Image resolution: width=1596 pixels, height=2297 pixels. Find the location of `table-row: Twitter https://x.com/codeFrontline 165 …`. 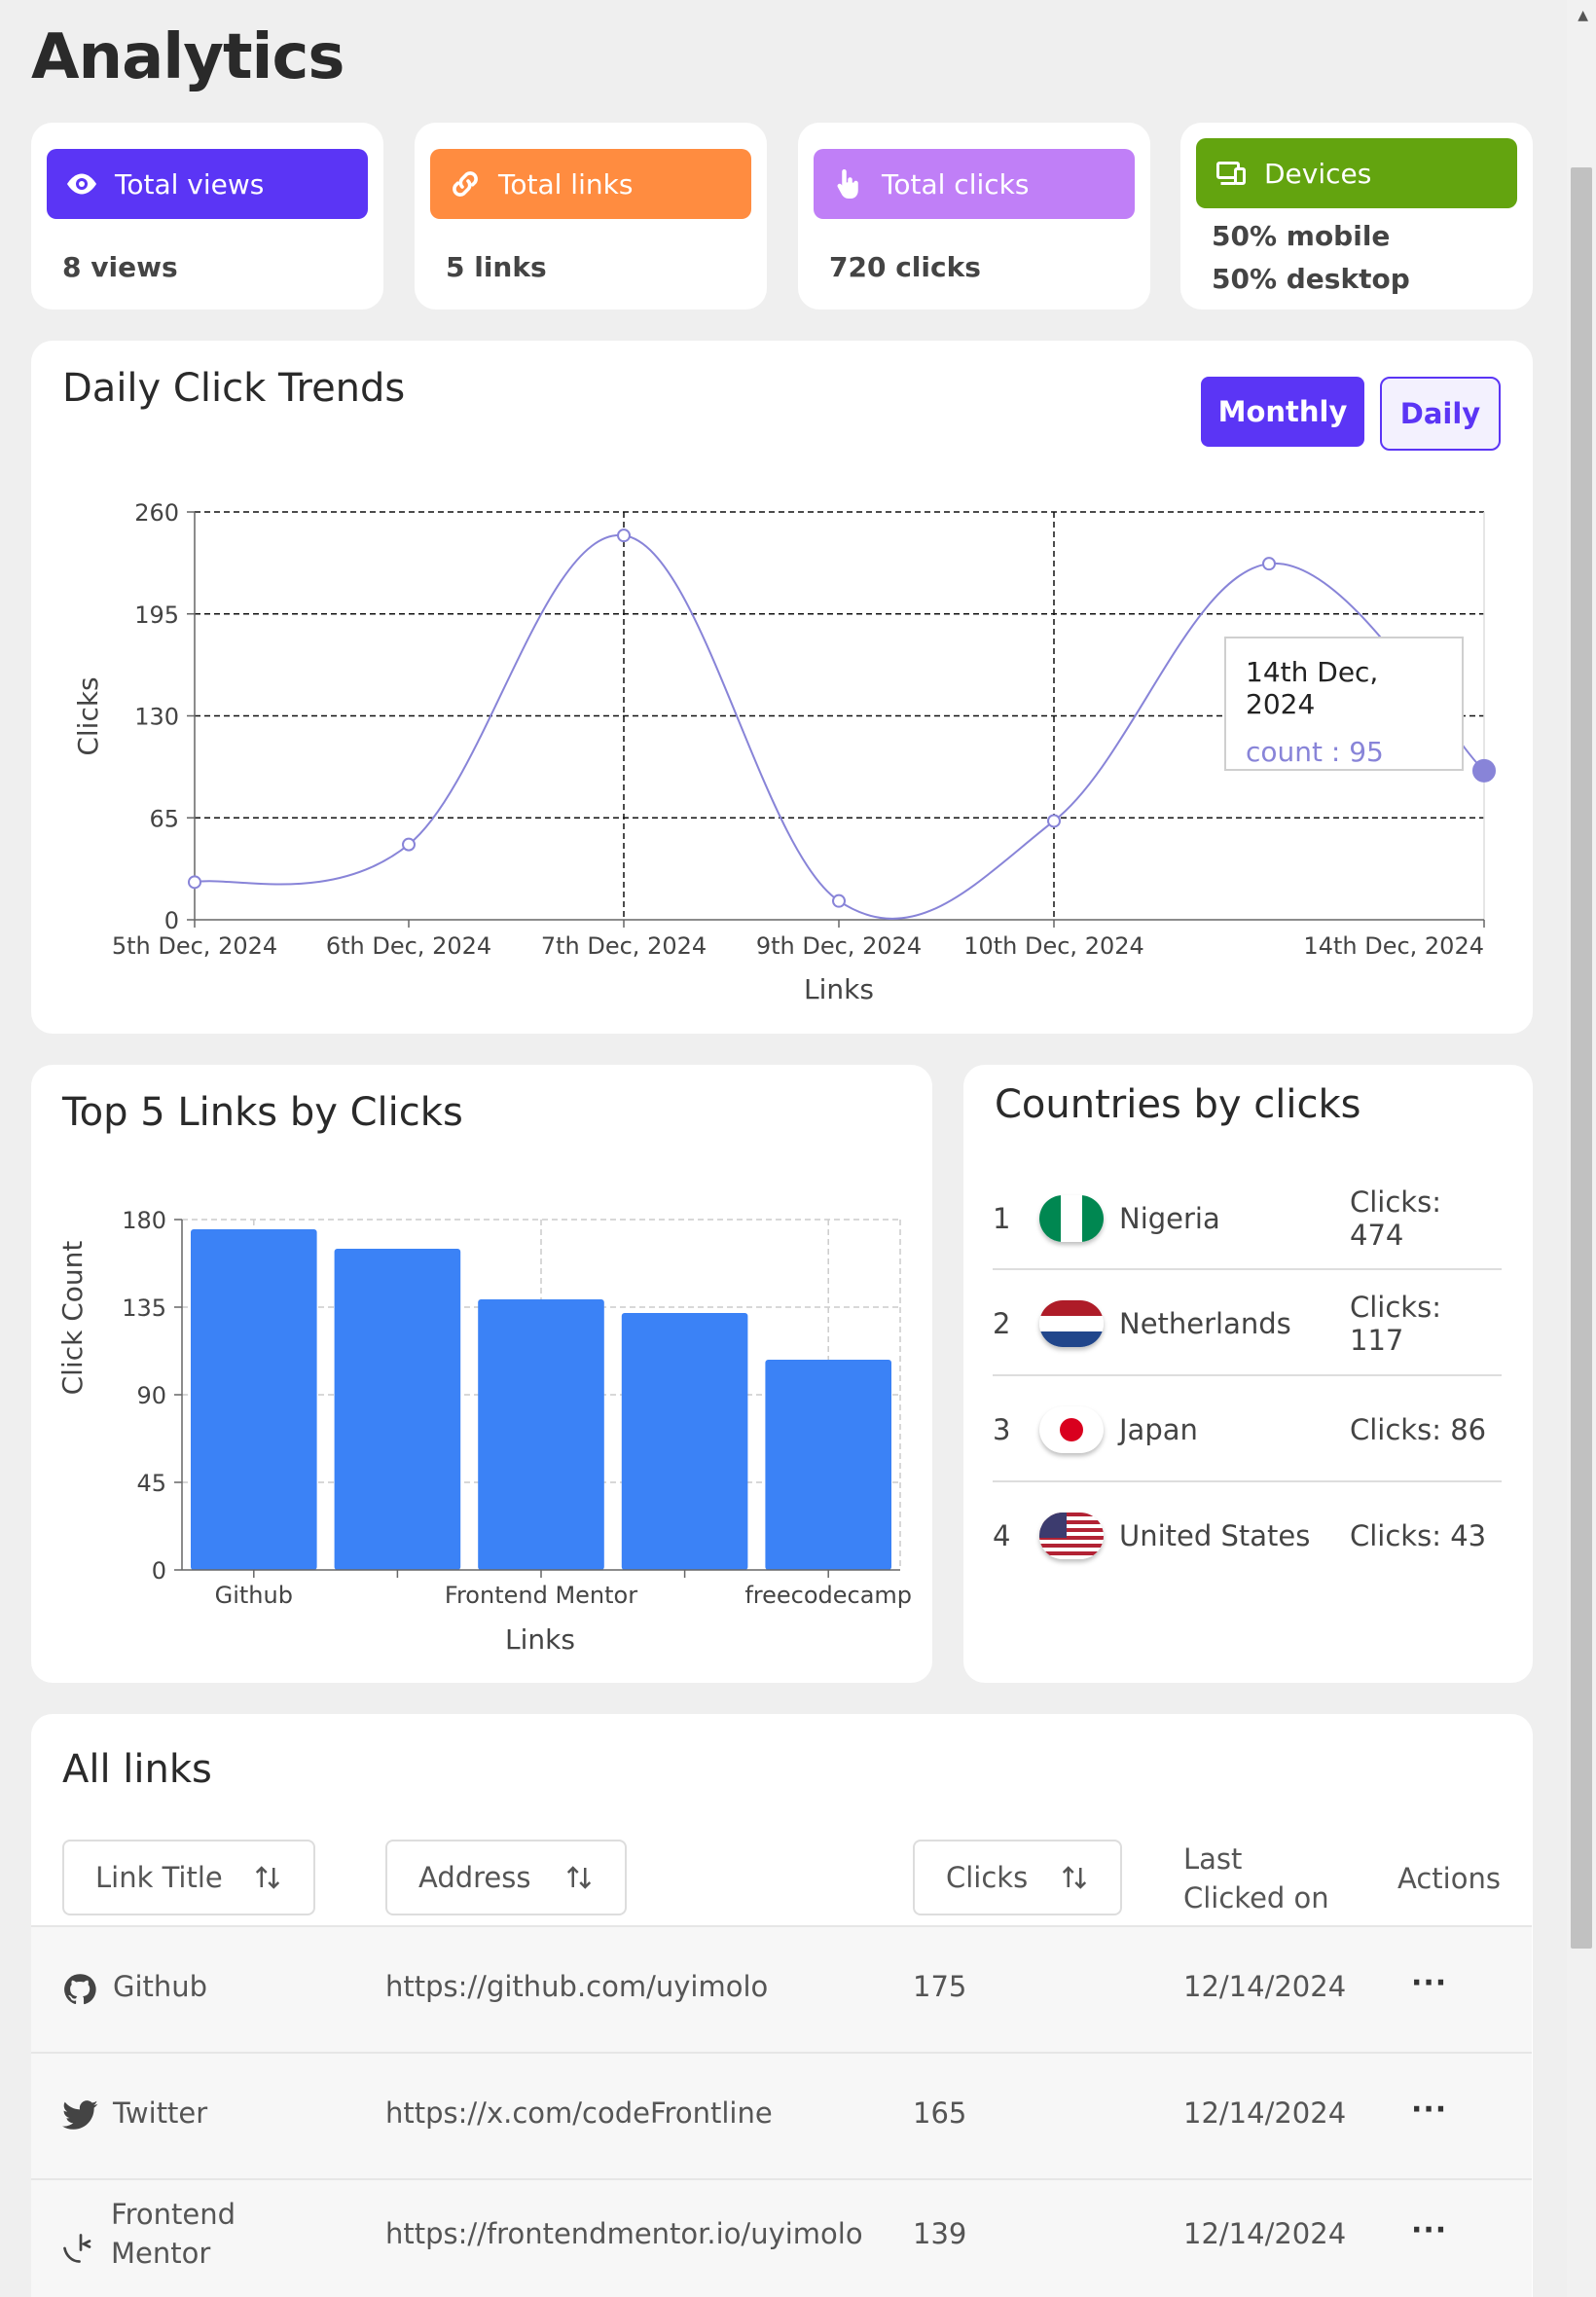

table-row: Twitter https://x.com/codeFrontline 165 … is located at coordinates (781, 2115).